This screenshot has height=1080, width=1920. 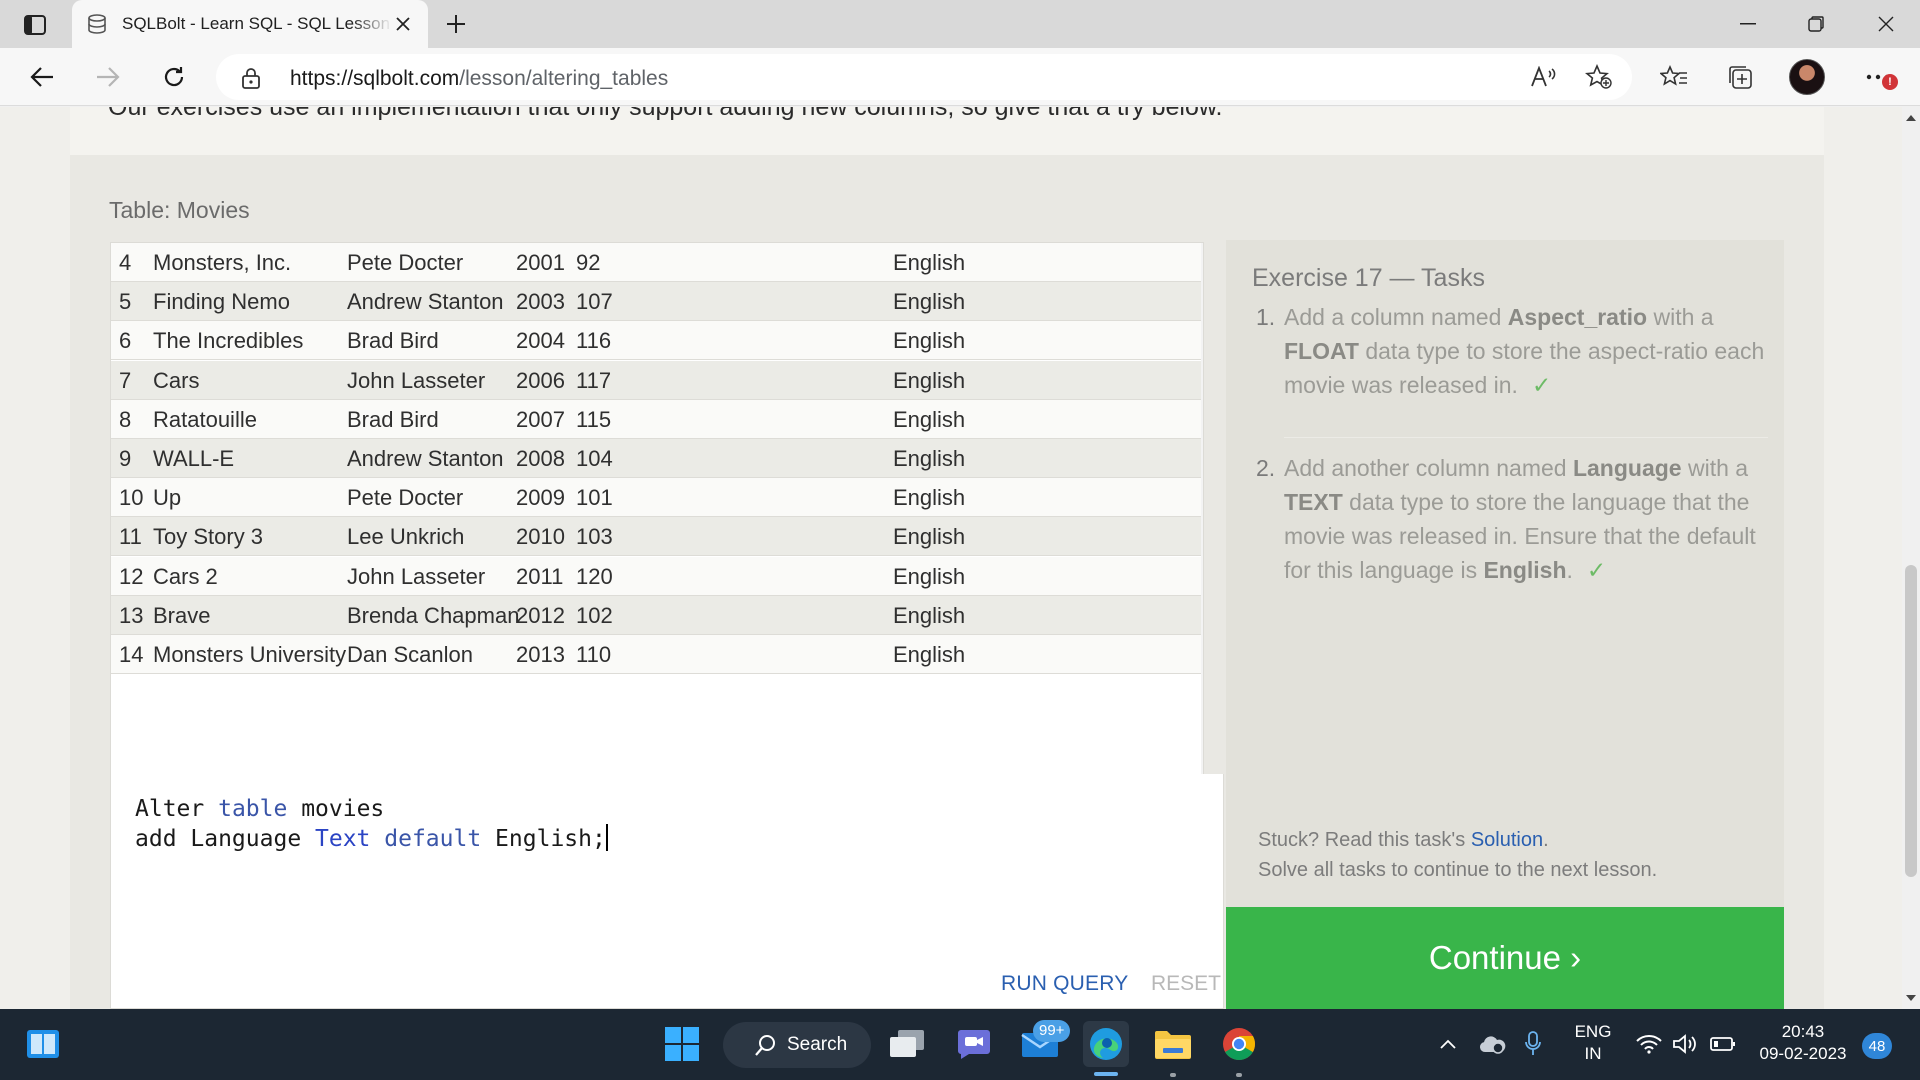 What do you see at coordinates (1593, 1043) in the screenshot?
I see `language-indicator: ENG IN` at bounding box center [1593, 1043].